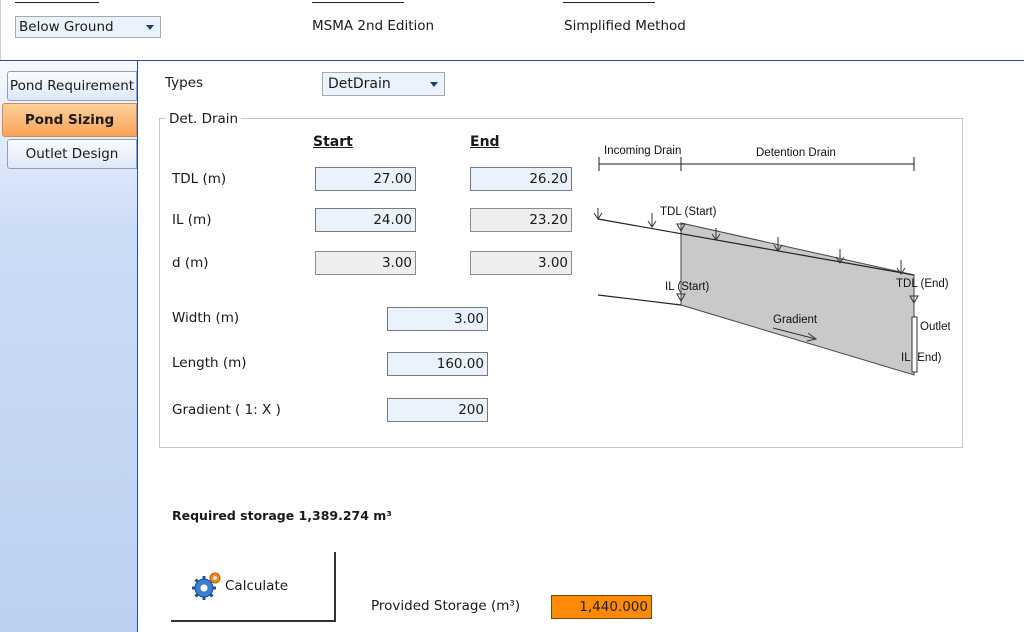 The width and height of the screenshot is (1024, 632). I want to click on tab-pond-sizing: Pond Sizing, so click(69, 120).